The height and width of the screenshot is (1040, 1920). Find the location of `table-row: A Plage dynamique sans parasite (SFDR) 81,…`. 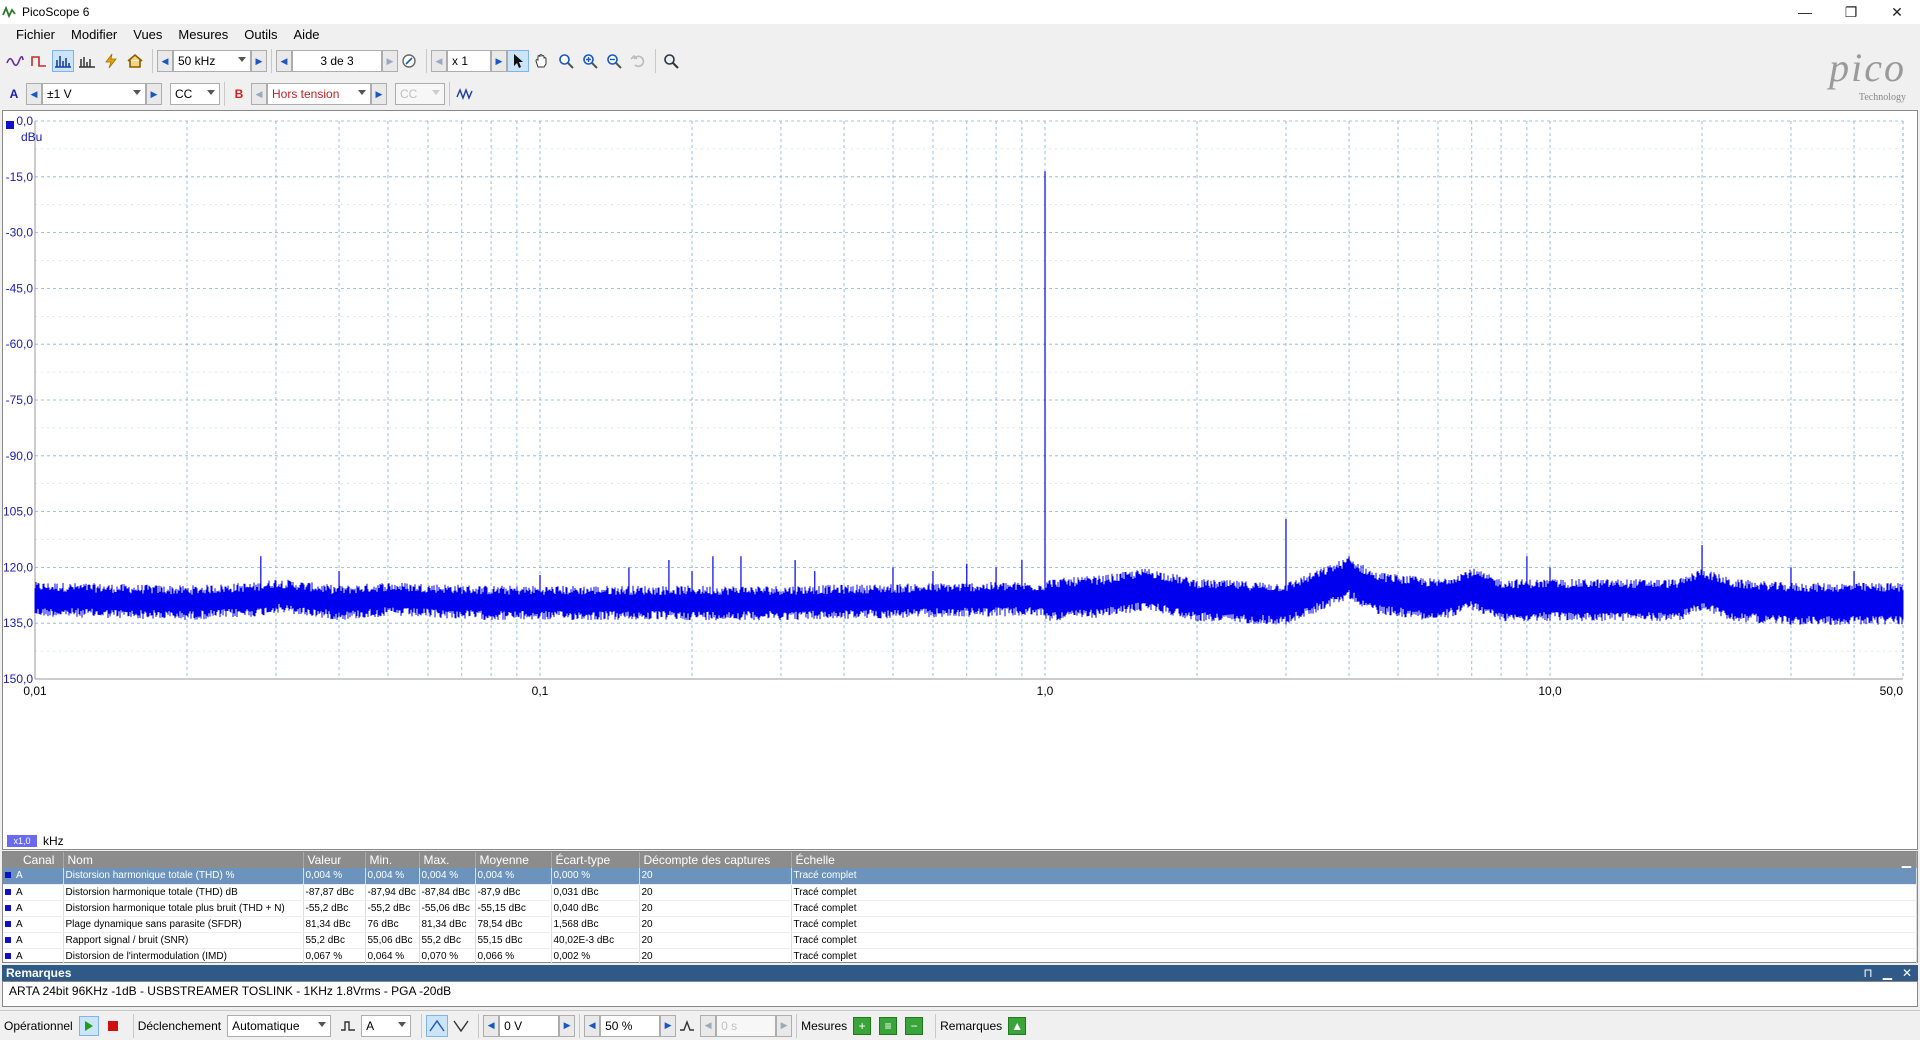

table-row: A Plage dynamique sans parasite (SFDR) 81,… is located at coordinates (960, 924).